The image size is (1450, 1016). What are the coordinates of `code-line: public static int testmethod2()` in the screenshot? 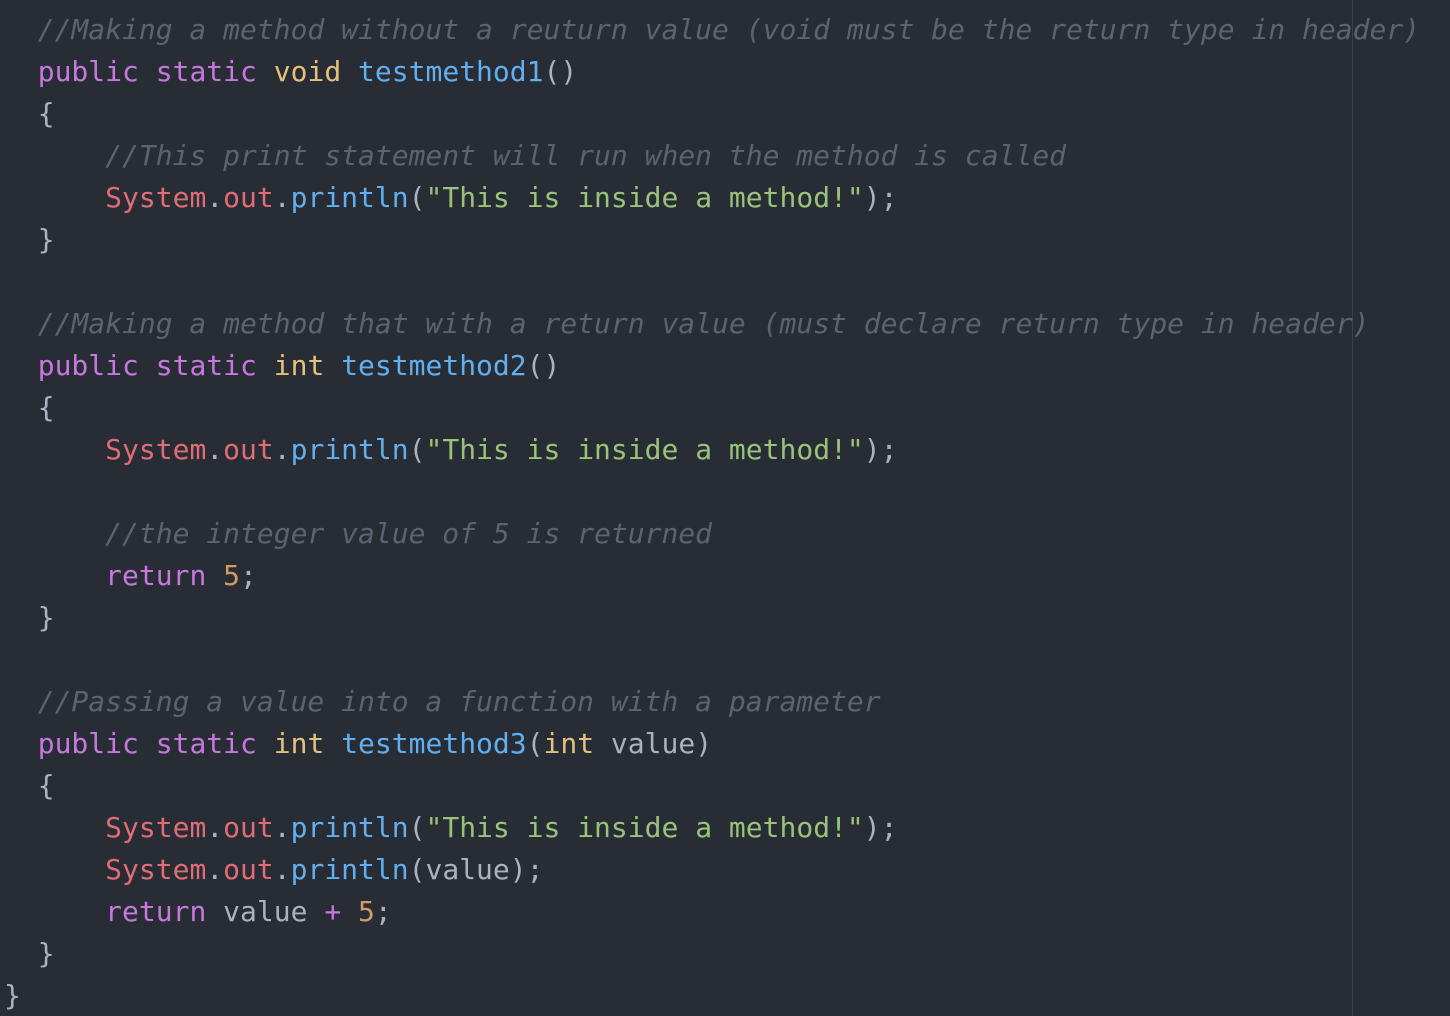 It's located at (712, 366).